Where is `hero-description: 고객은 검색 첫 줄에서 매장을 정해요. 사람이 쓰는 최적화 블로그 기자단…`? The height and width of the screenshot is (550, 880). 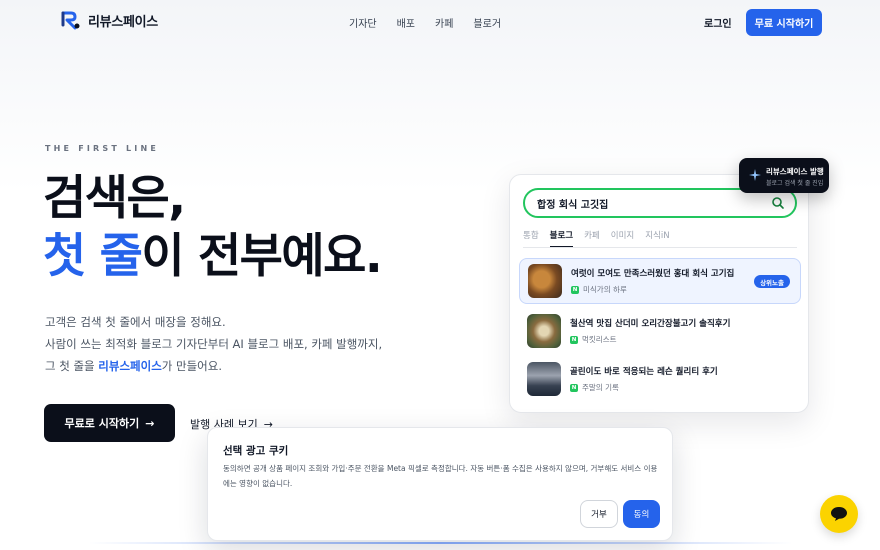 hero-description: 고객은 검색 첫 줄에서 매장을 정해요. 사람이 쓰는 최적화 블로그 기자단… is located at coordinates (213, 344).